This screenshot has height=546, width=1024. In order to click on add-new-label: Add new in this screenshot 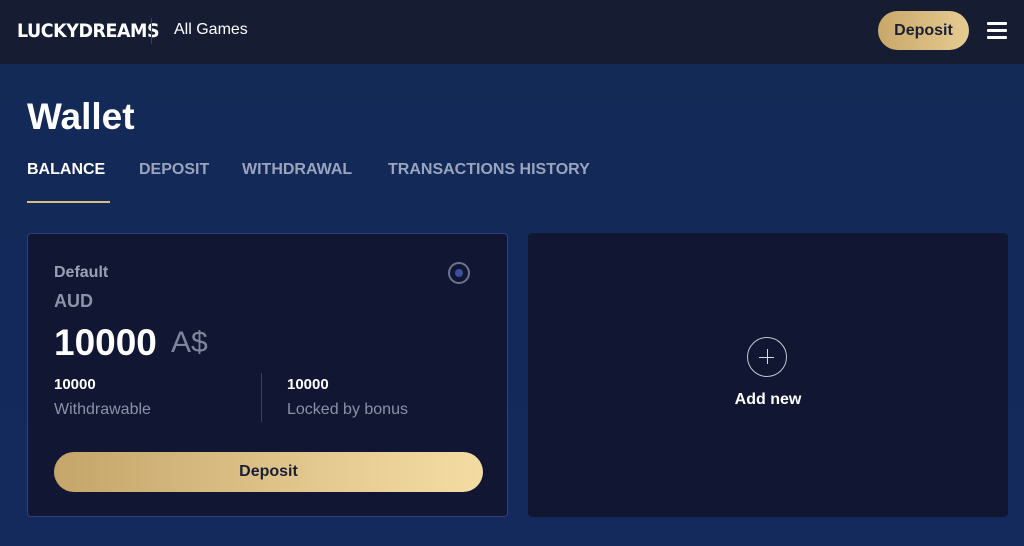, I will do `click(768, 400)`.